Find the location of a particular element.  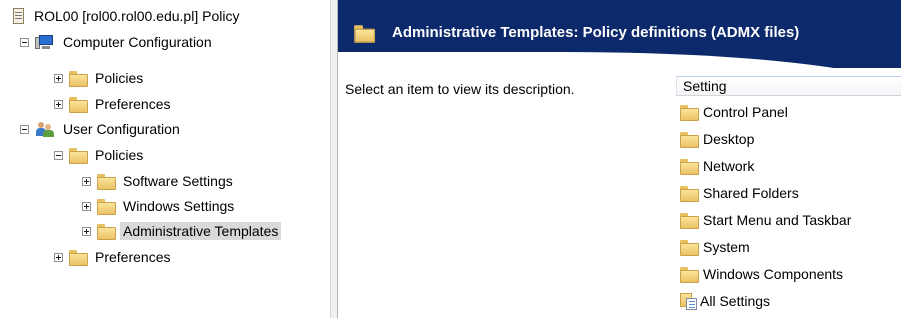

list-item-desktop: Desktop is located at coordinates (717, 139).